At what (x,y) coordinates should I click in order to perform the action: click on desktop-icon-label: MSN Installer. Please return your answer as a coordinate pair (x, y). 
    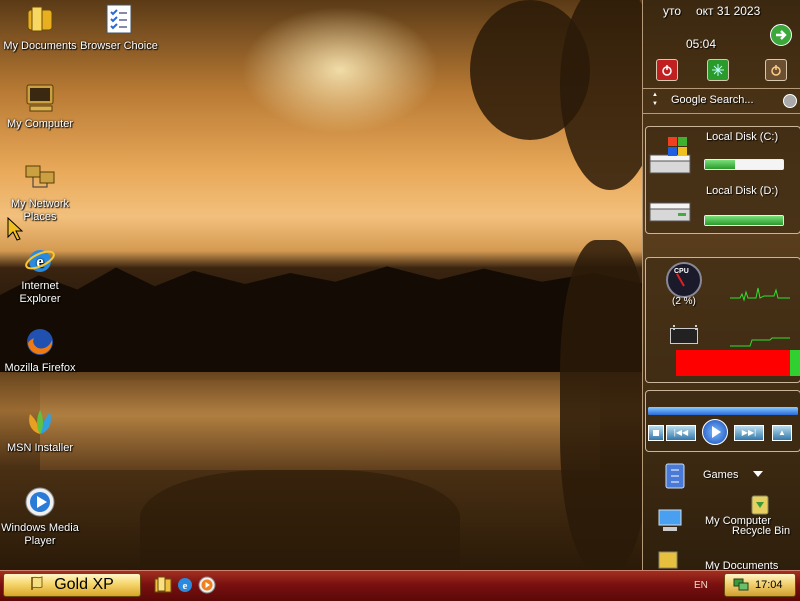
    Looking at the image, I should click on (40, 448).